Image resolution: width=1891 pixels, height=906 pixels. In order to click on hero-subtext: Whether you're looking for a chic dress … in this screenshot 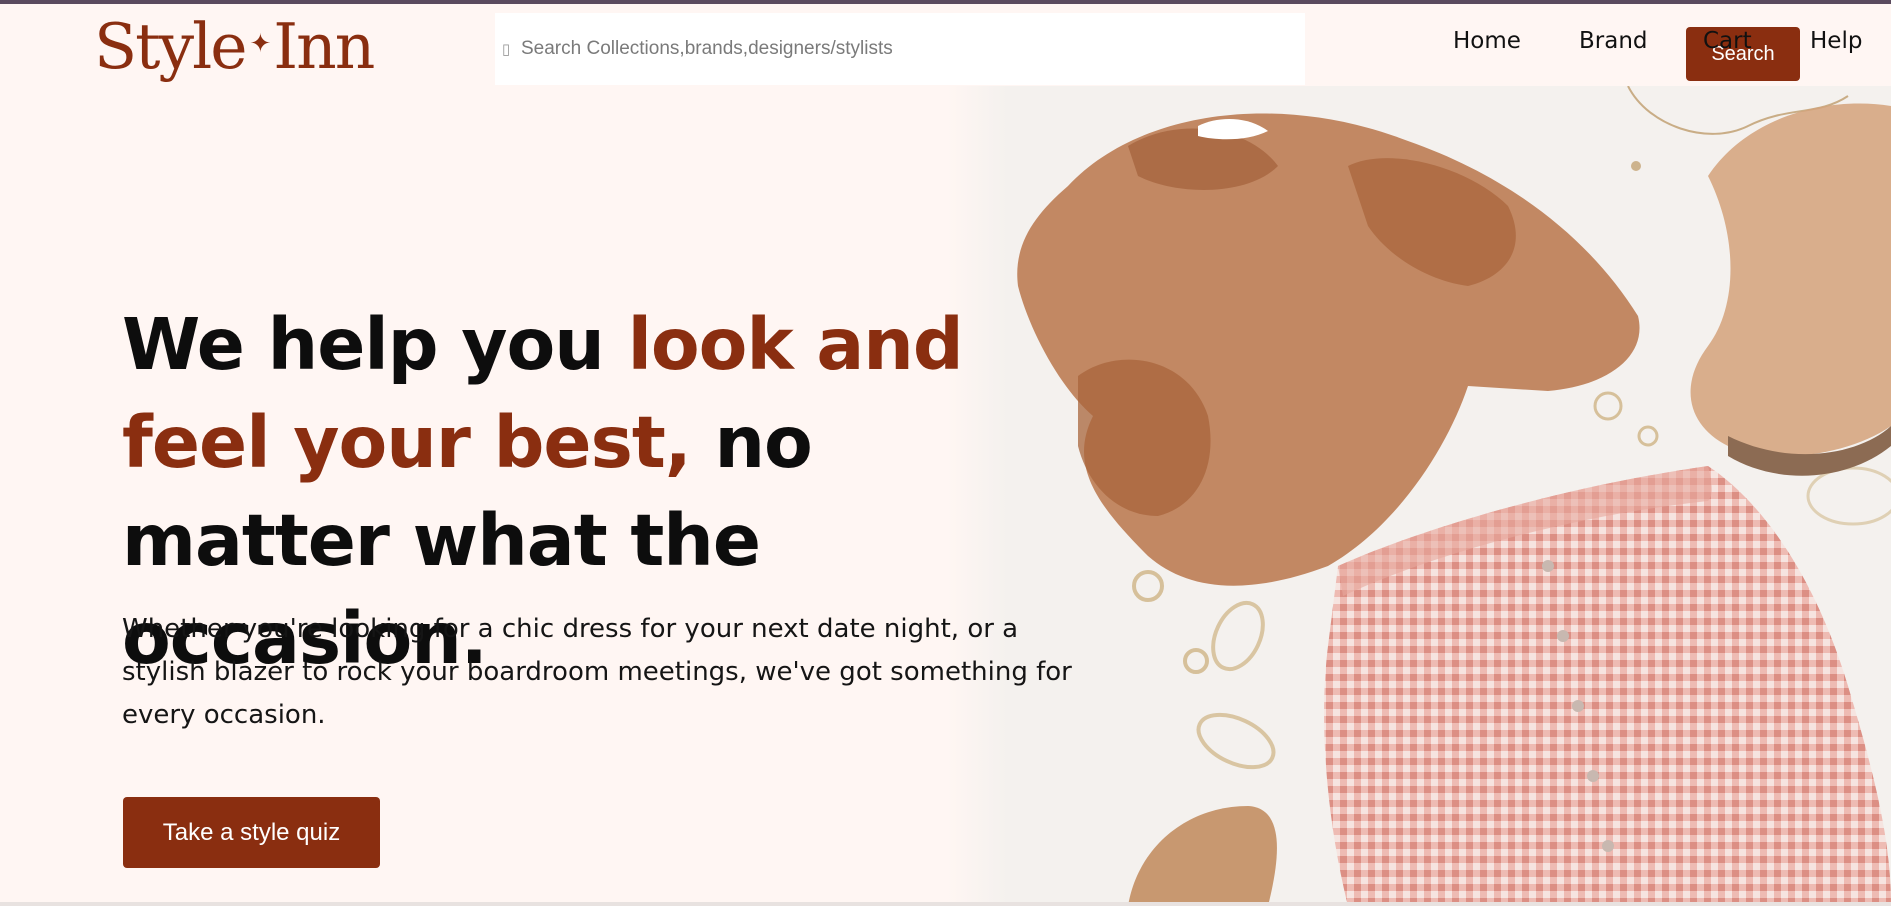, I will do `click(597, 672)`.